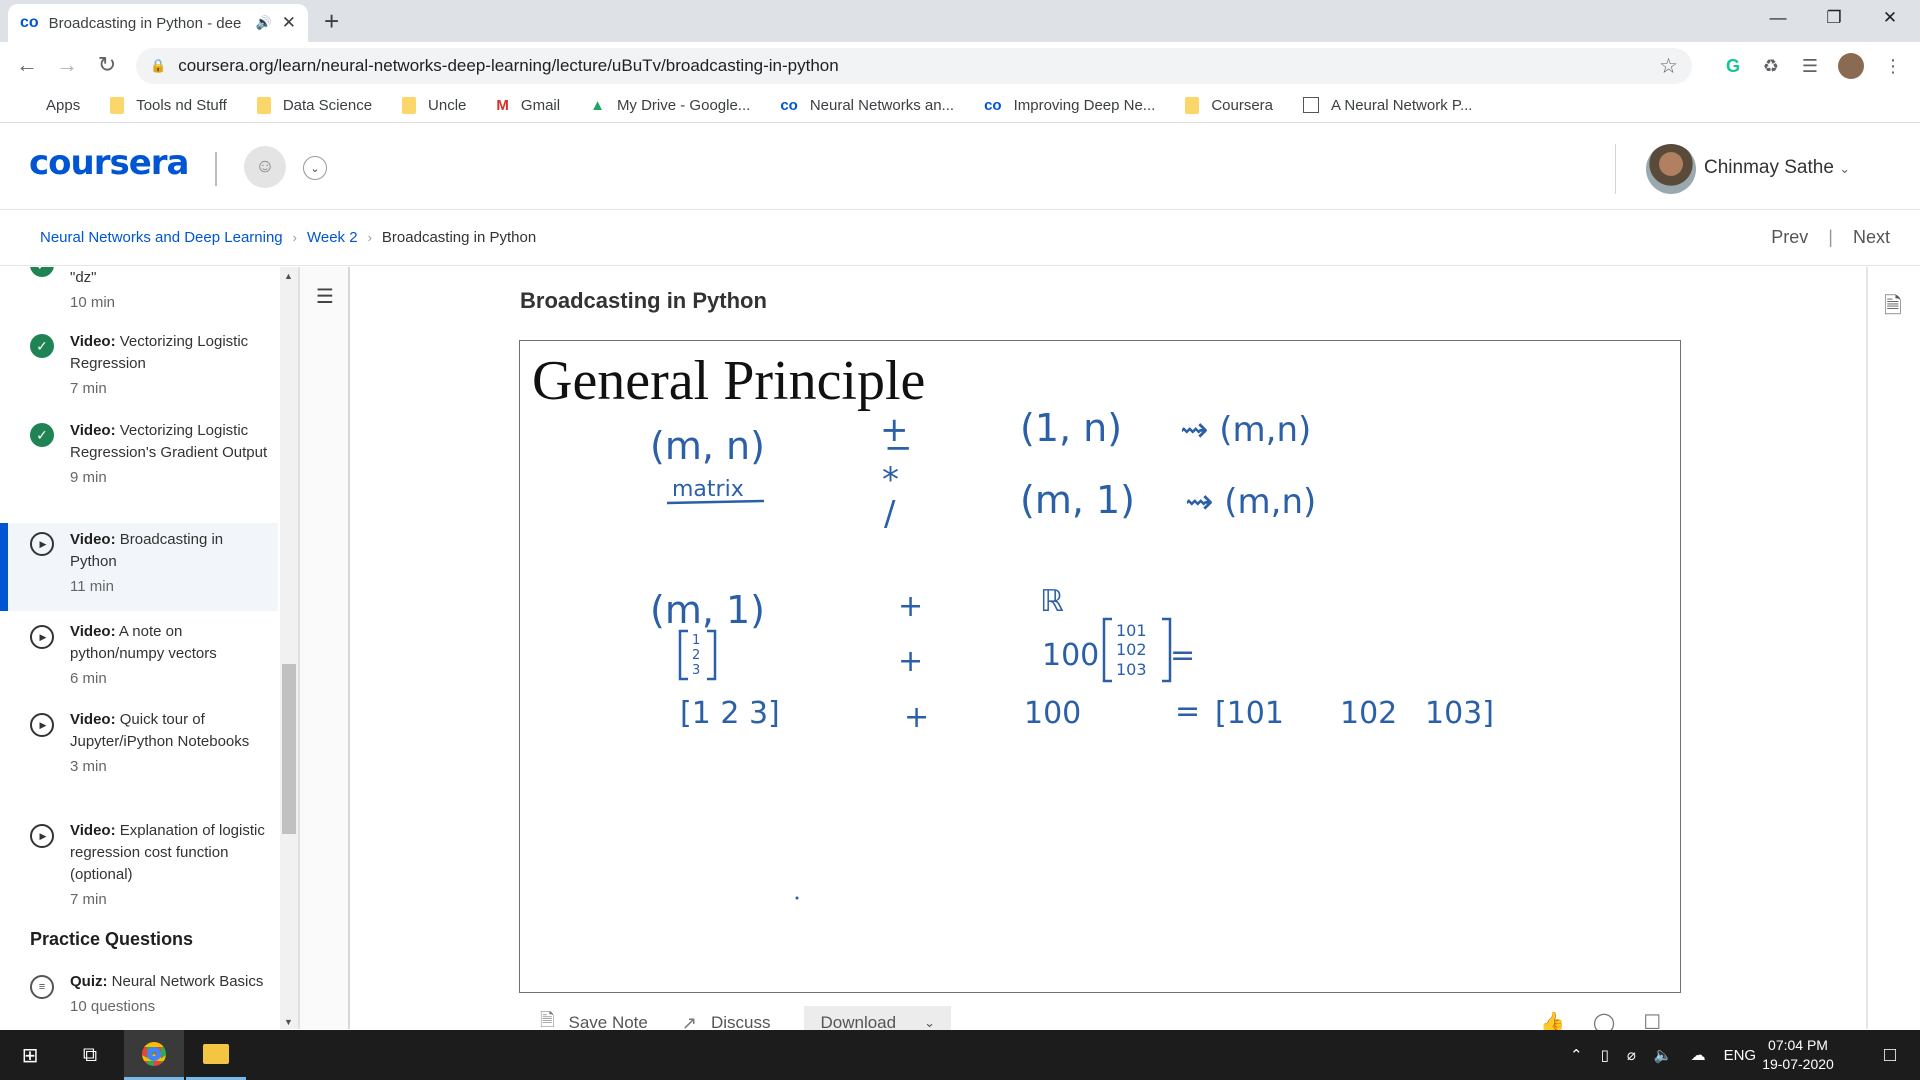 Image resolution: width=1920 pixels, height=1080 pixels. I want to click on drive-icon: ▲, so click(597, 105).